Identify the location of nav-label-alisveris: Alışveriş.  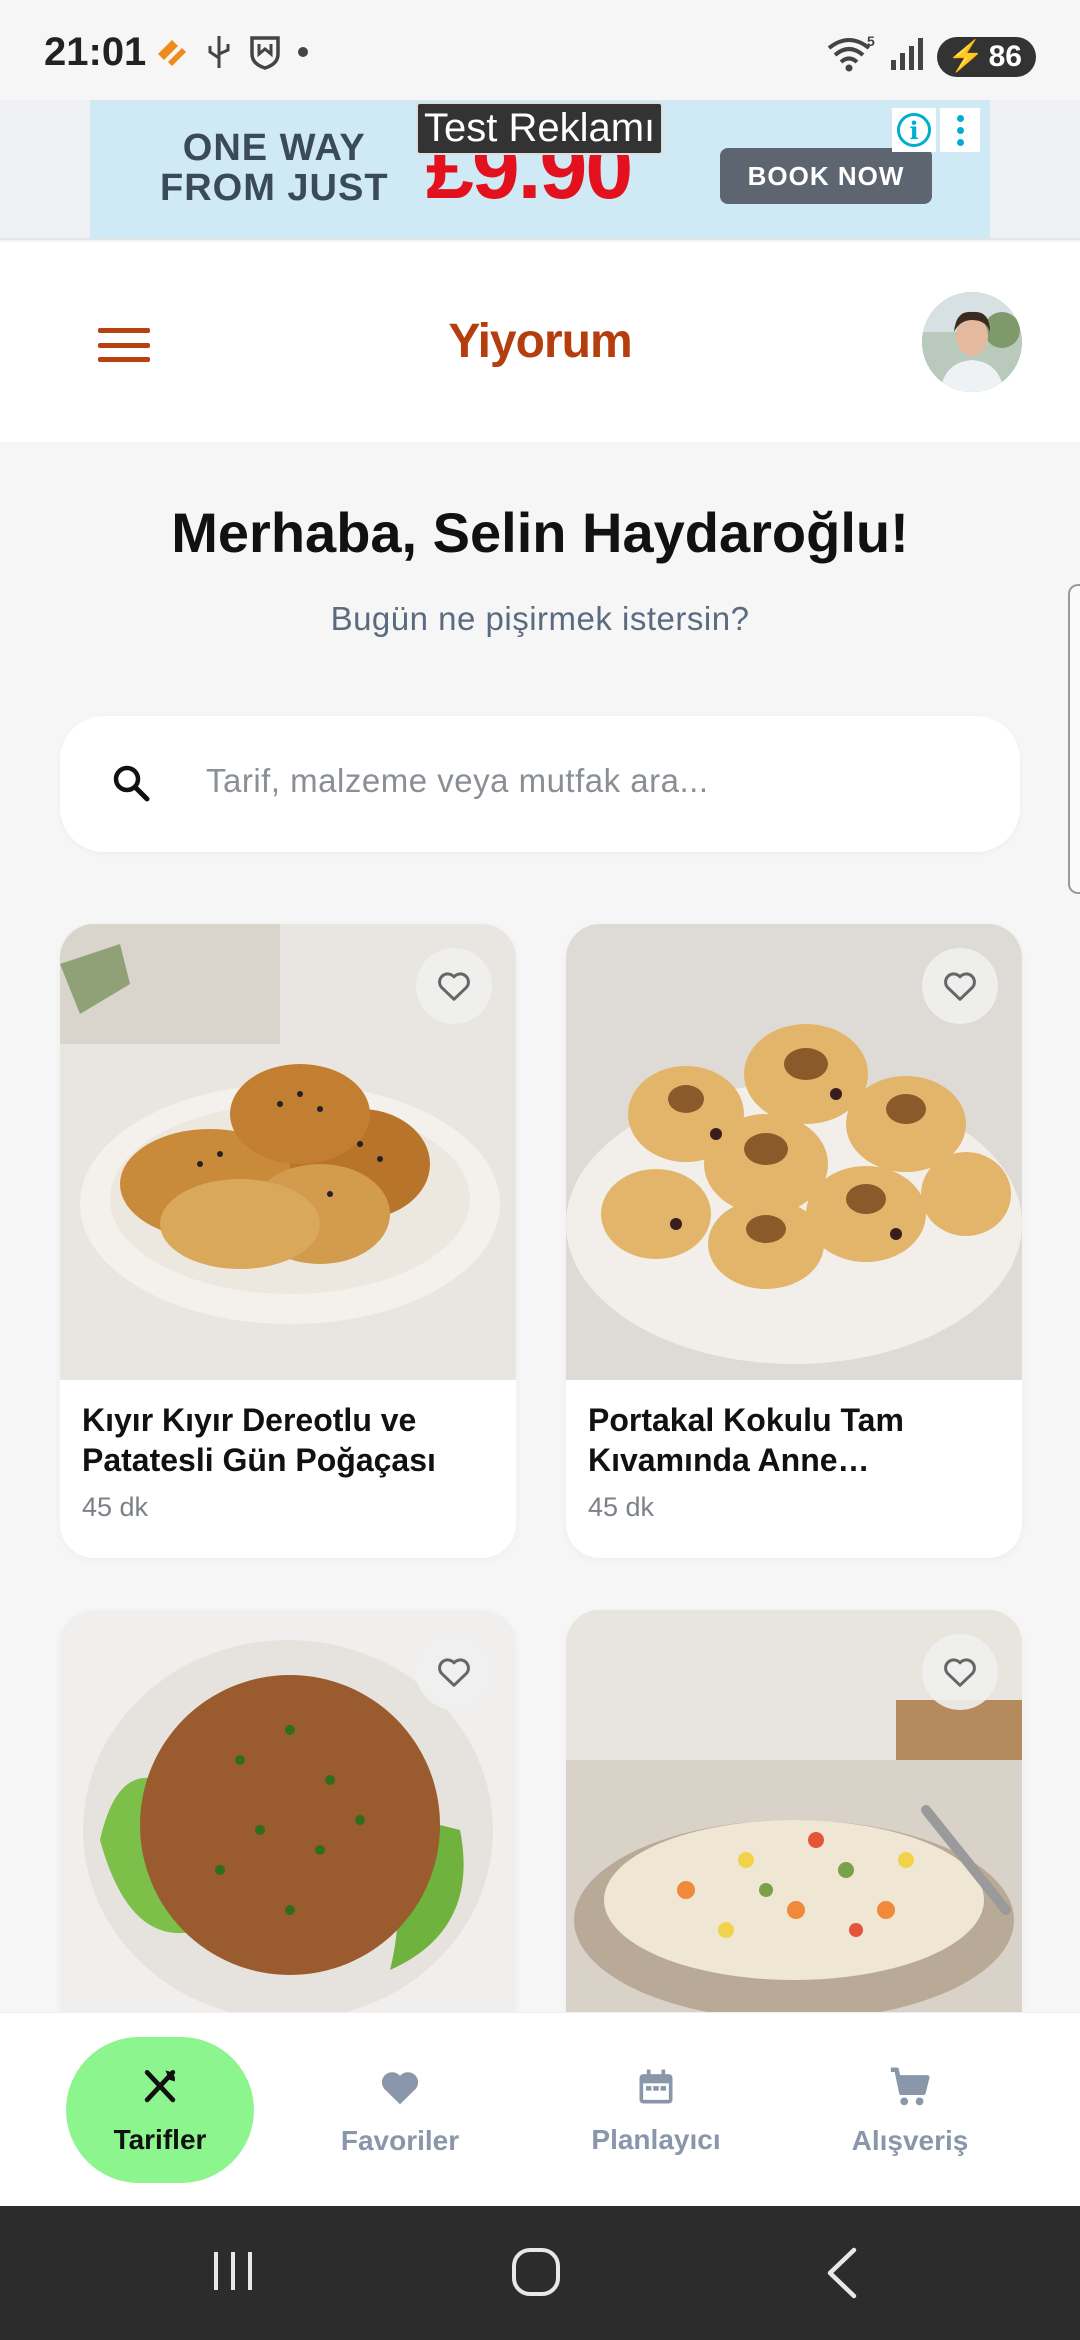
(910, 2140).